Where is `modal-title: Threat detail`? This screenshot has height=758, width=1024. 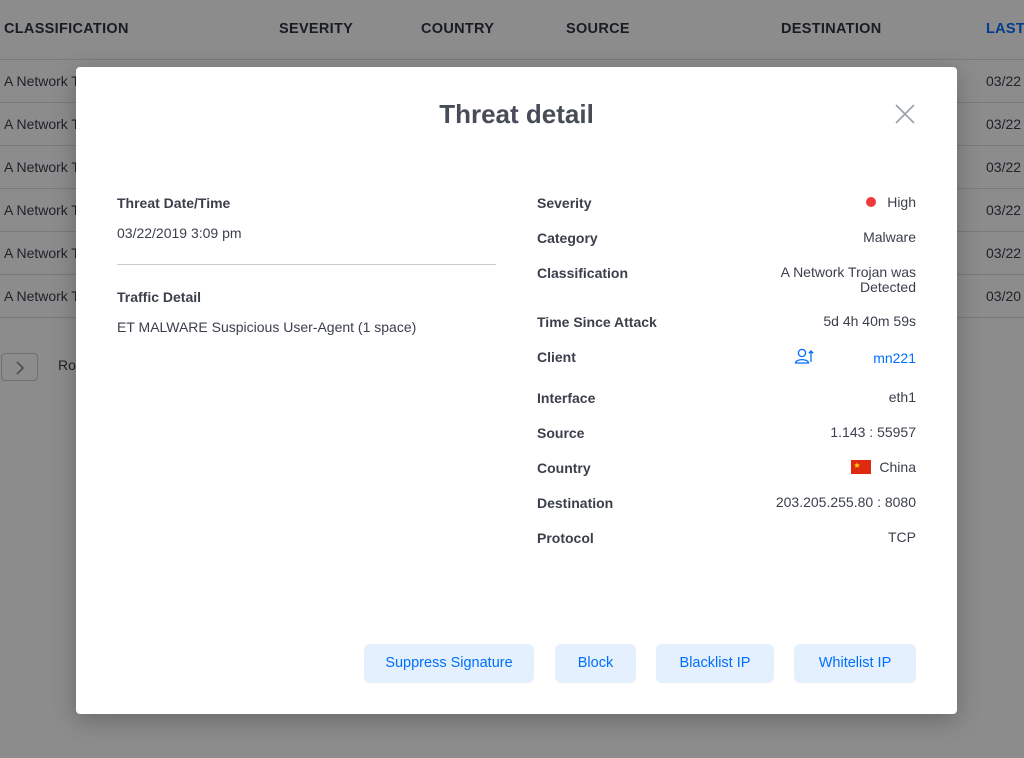 modal-title: Threat detail is located at coordinates (516, 114).